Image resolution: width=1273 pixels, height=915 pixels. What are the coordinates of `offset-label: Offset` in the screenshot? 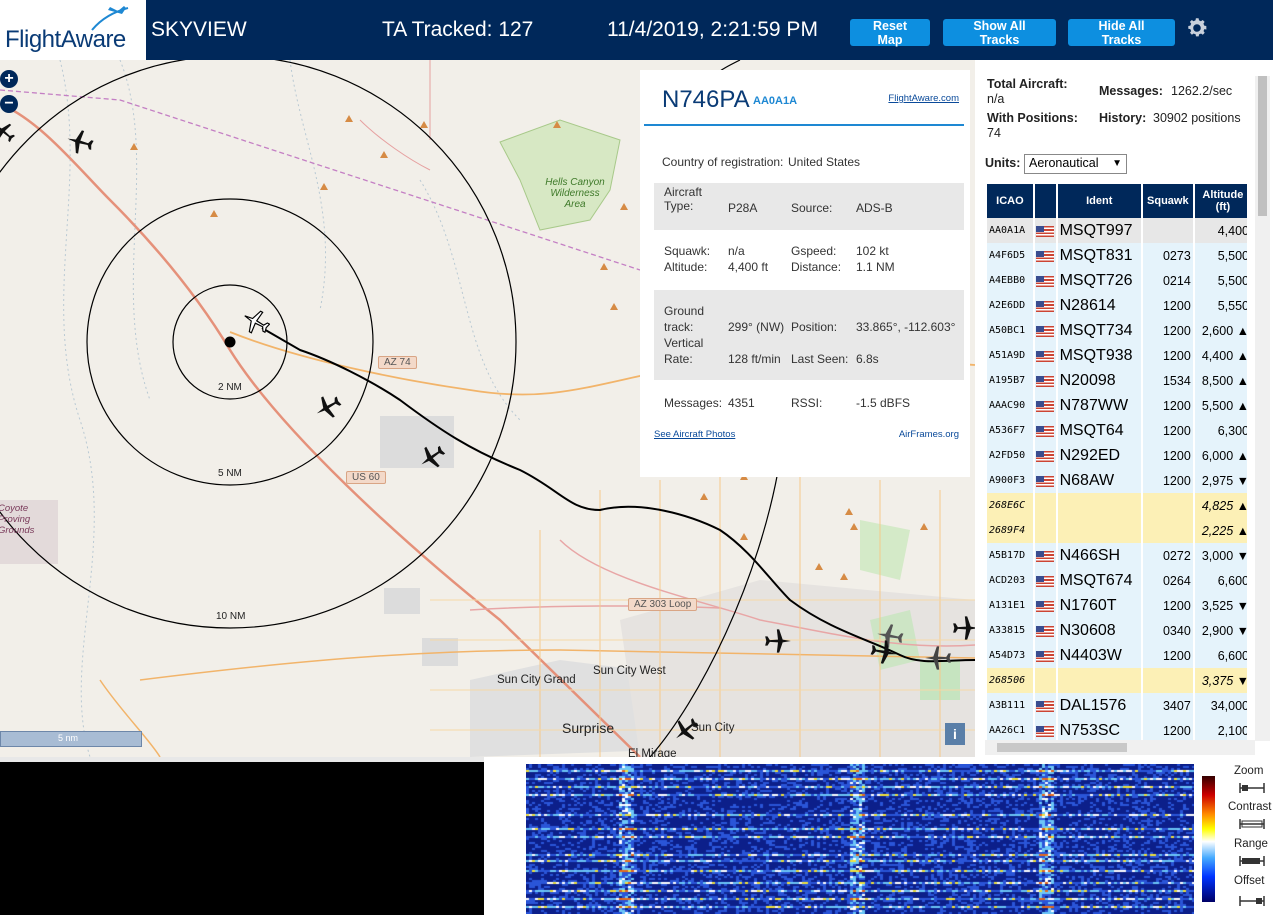 It's located at (1249, 881).